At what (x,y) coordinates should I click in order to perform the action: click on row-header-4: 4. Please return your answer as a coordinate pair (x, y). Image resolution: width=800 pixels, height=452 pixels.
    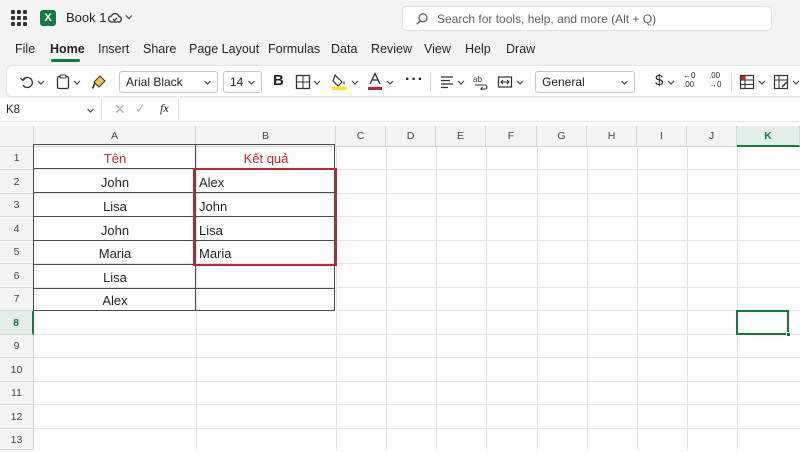
    Looking at the image, I should click on (17, 229).